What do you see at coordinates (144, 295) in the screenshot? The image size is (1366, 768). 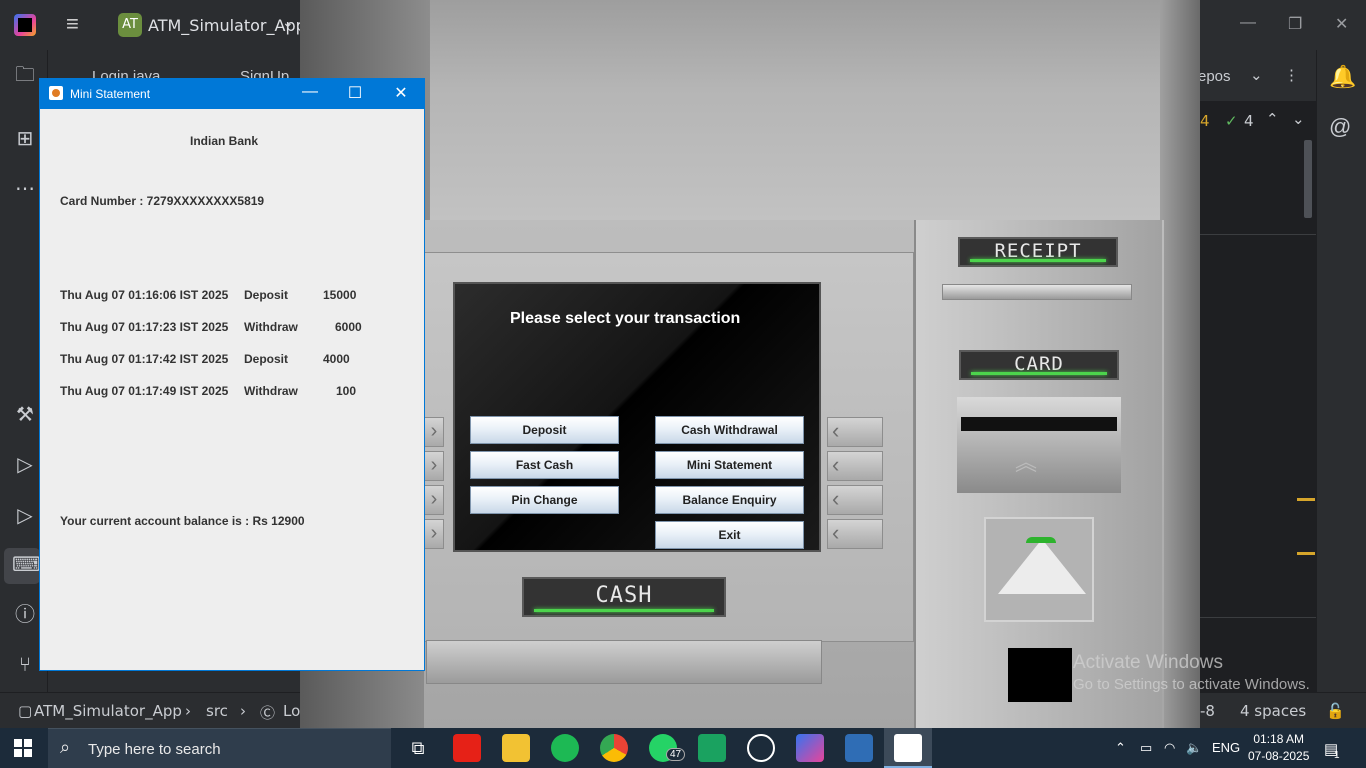 I see `txn-date: Thu Aug 07 01:16:06 IST 2025` at bounding box center [144, 295].